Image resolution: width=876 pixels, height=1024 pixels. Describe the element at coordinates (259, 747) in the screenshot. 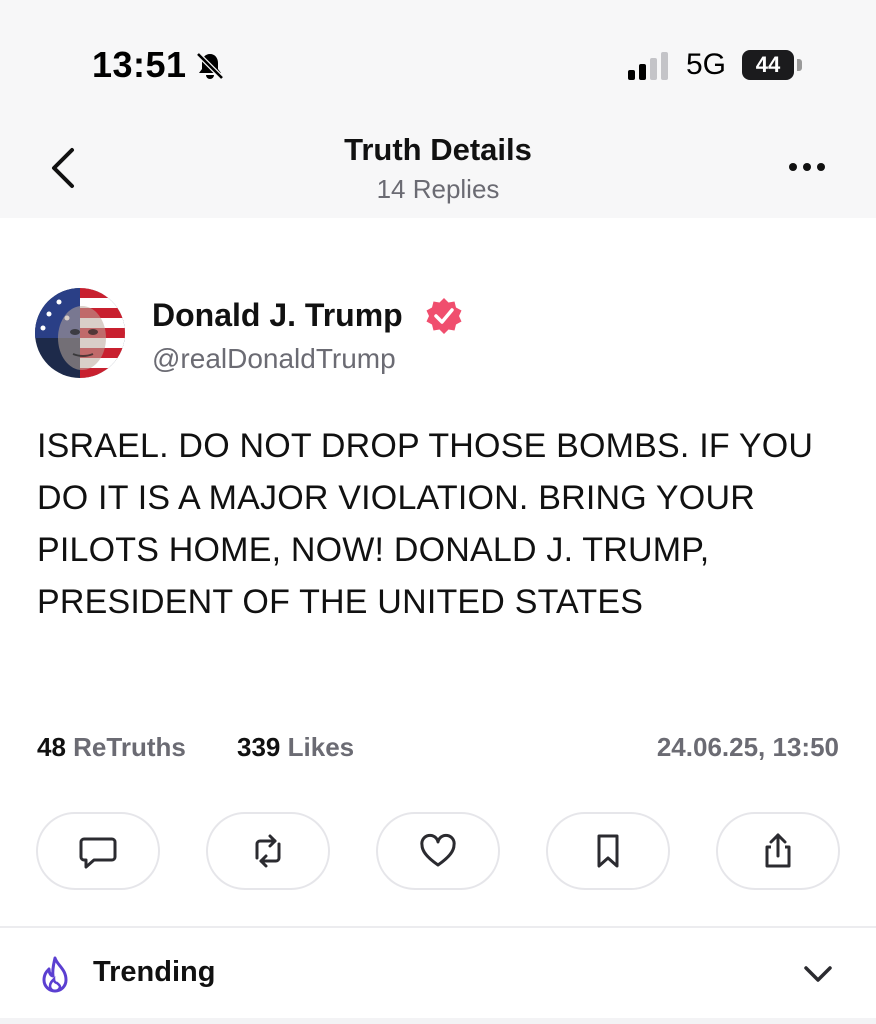

I see `likes-count: 339` at that location.